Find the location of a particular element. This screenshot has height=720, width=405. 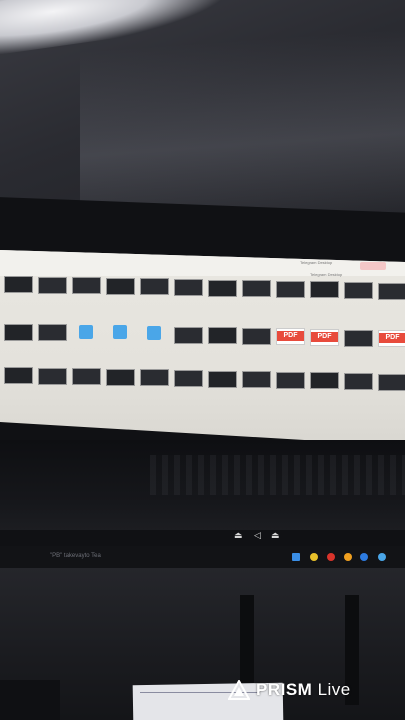

watermark-text: PRISM Live is located at coordinates (303, 690).